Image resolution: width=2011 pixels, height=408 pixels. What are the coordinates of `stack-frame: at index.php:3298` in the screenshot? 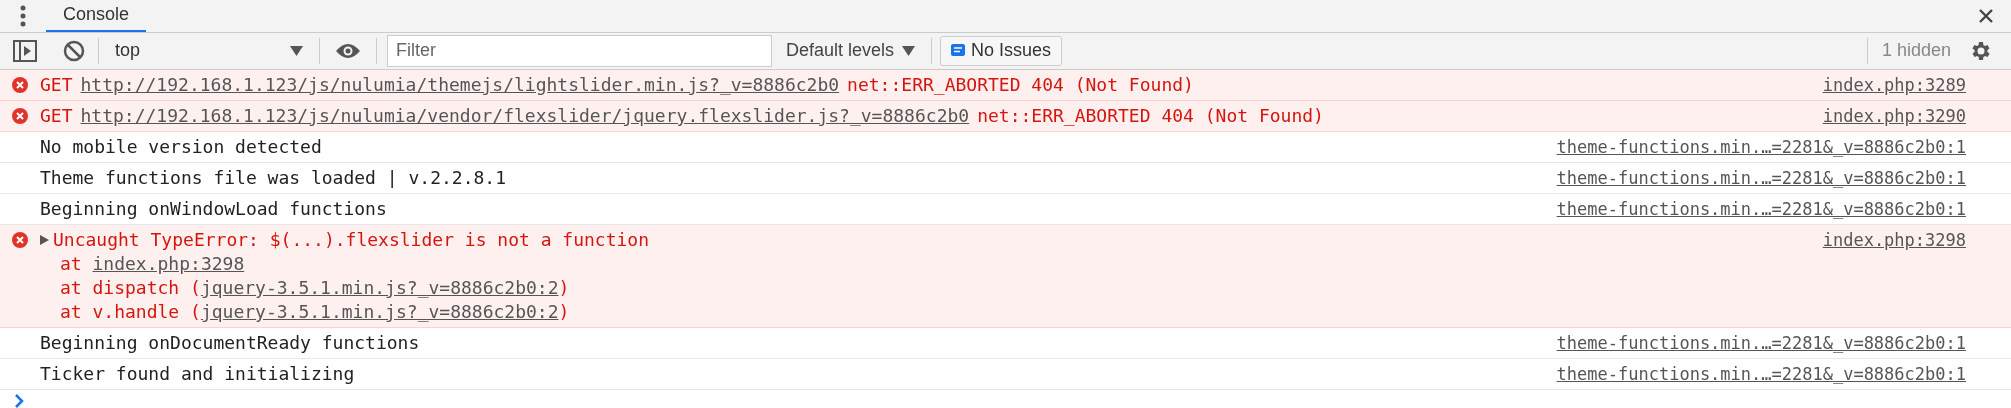 It's located at (152, 263).